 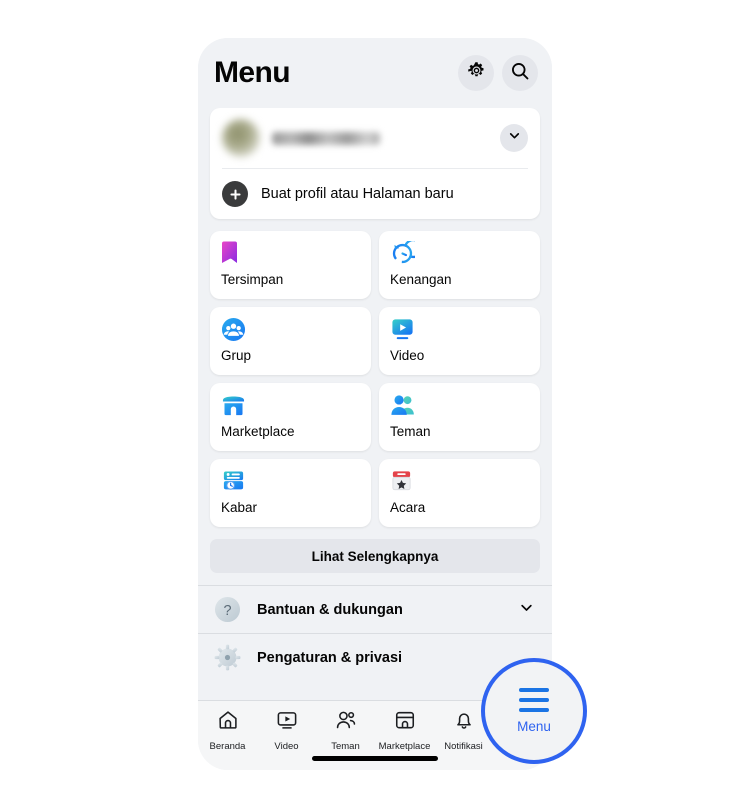 What do you see at coordinates (459, 329) in the screenshot?
I see `video-monitor-icon` at bounding box center [459, 329].